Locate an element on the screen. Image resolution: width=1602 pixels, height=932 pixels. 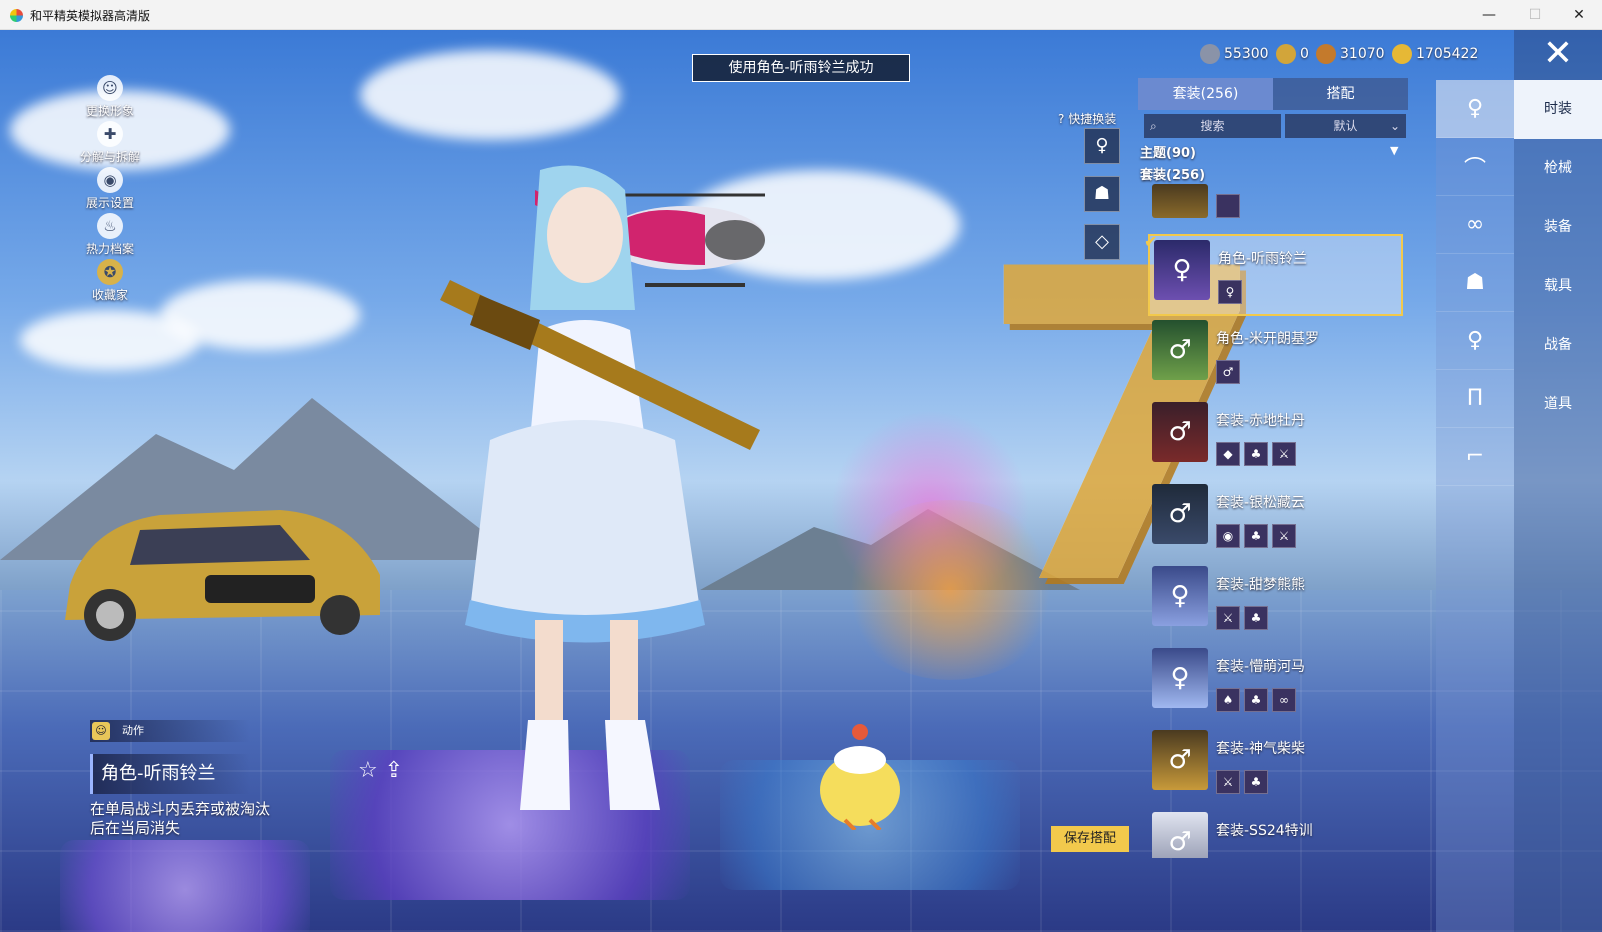
currency-bronze: 31070 is located at coordinates (1350, 54).